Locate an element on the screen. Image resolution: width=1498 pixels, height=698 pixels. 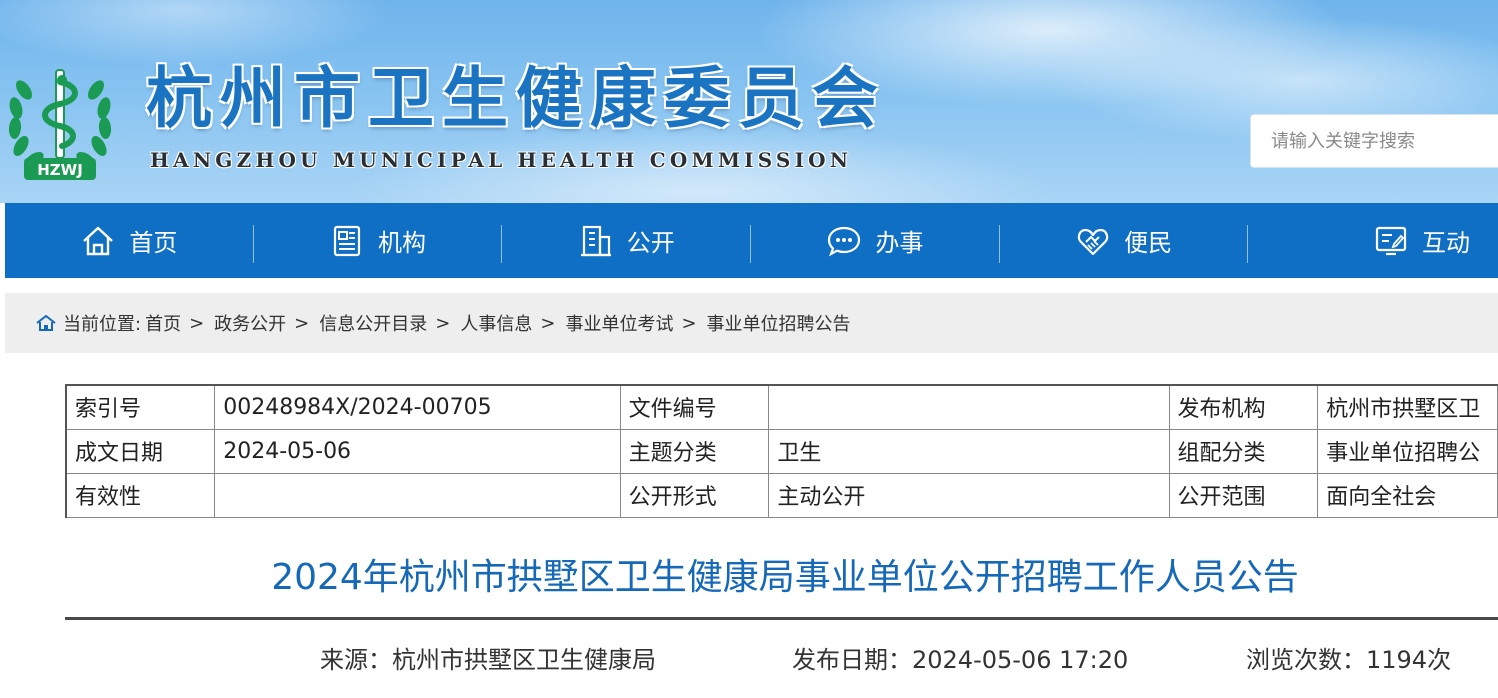
logo-text: HZWJ is located at coordinates (60, 170).